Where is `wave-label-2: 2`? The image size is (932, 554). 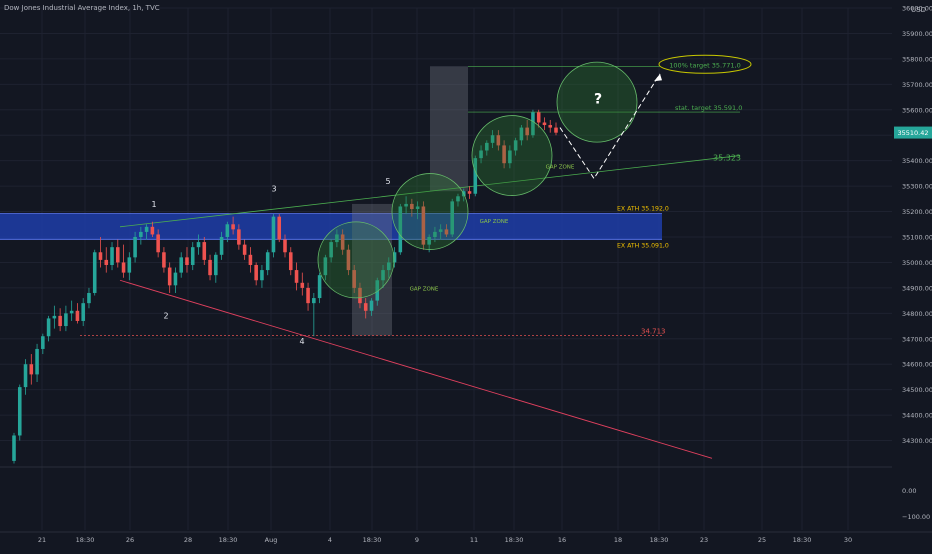 wave-label-2: 2 is located at coordinates (165, 315).